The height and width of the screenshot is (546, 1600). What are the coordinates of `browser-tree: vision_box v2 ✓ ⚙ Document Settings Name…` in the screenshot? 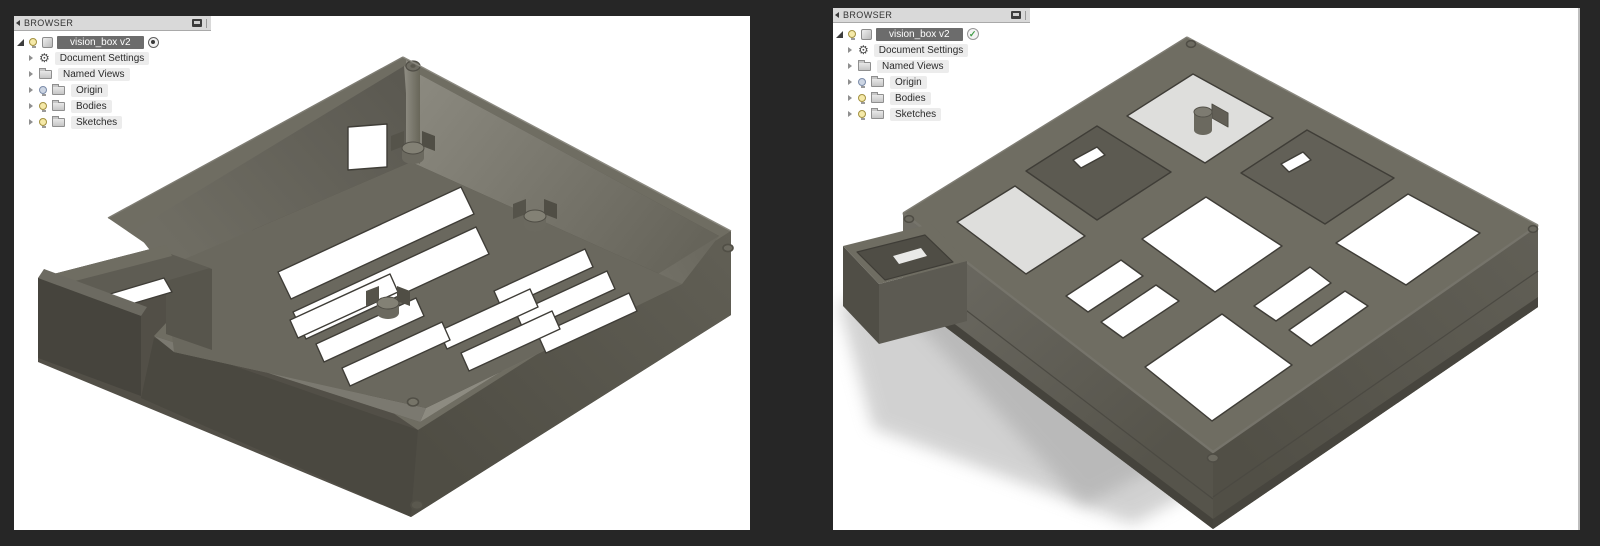 It's located at (931, 72).